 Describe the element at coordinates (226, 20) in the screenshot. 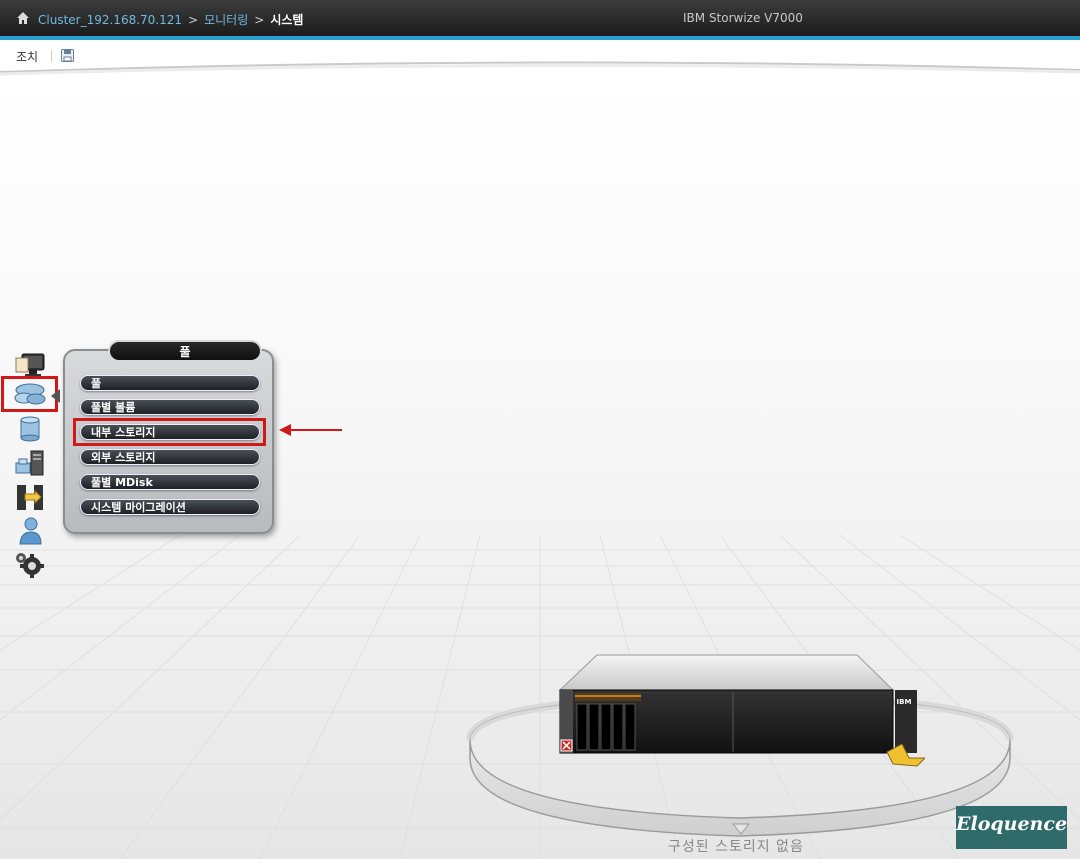

I see `breadcrumb-monitoring: 모니터링` at that location.